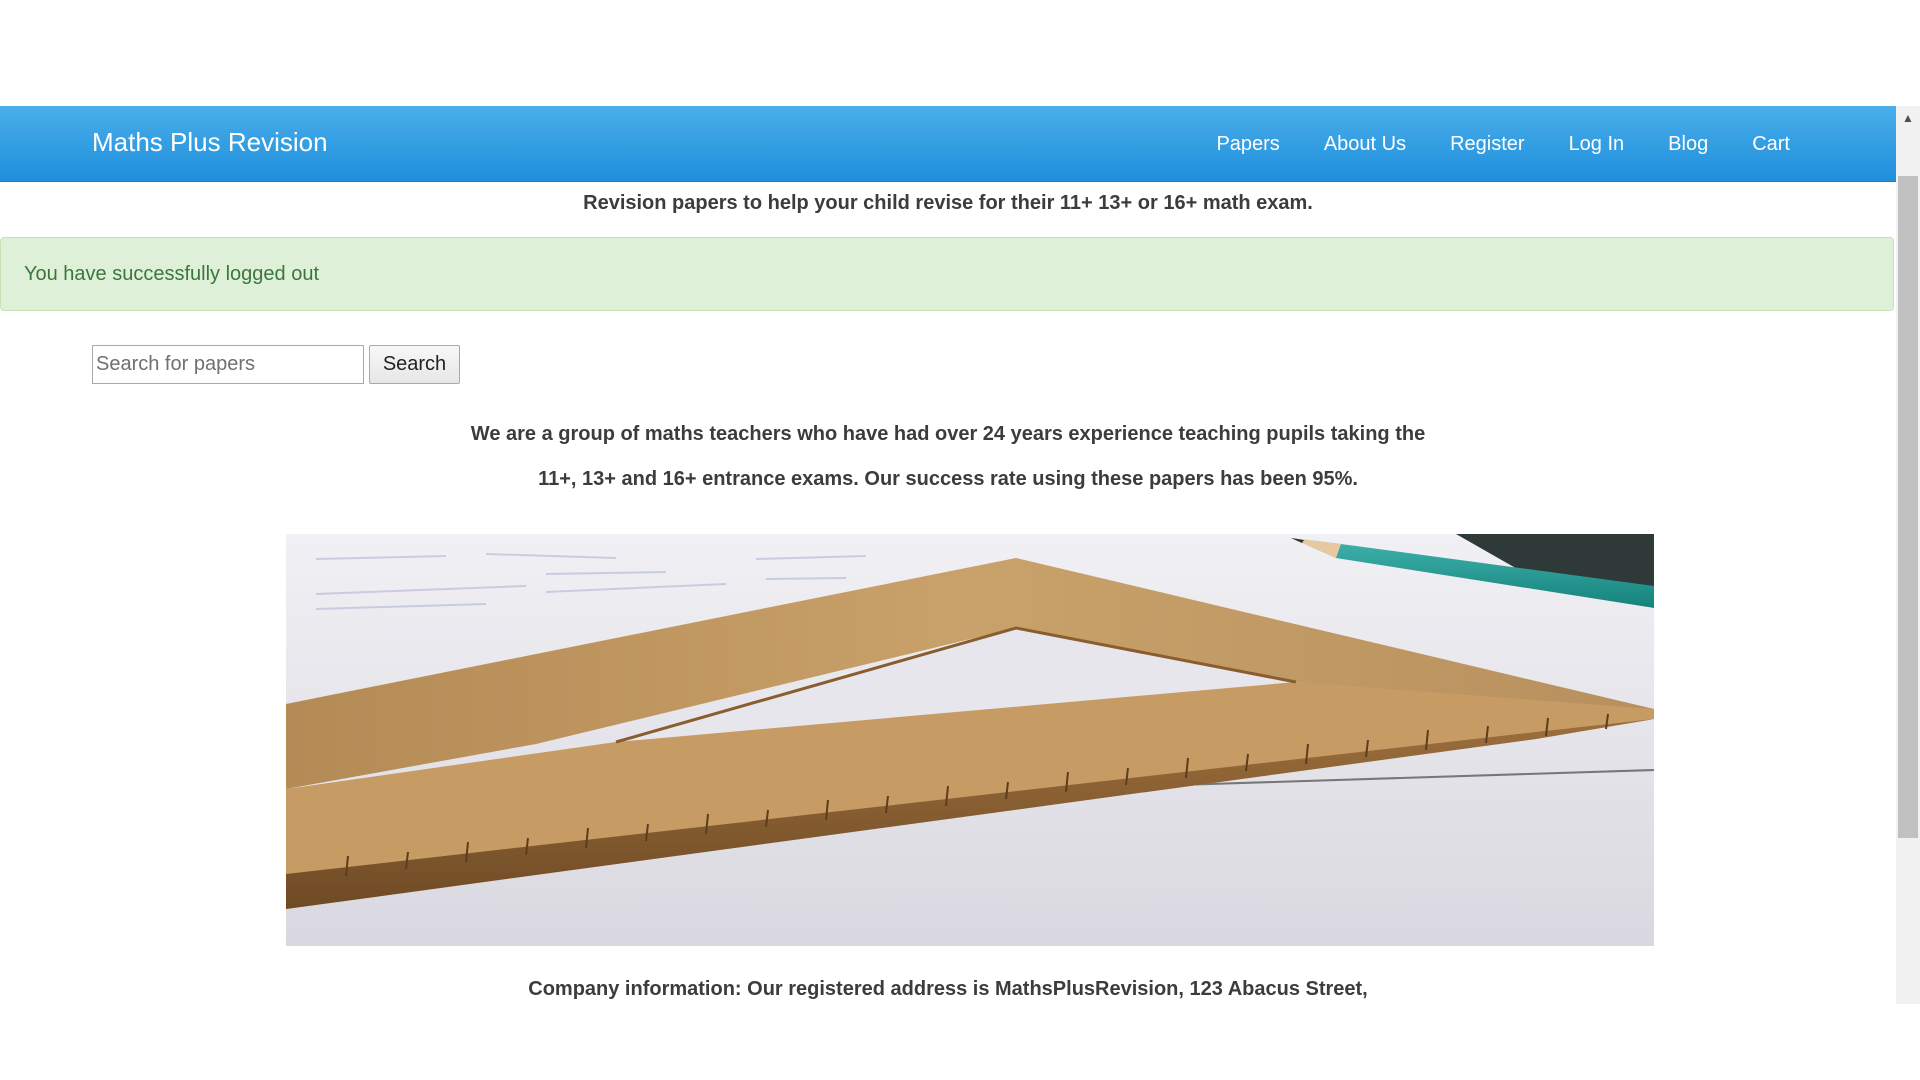 Image resolution: width=1920 pixels, height=1080 pixels. Describe the element at coordinates (1688, 144) in the screenshot. I see `nav-link-blog: Blog` at that location.